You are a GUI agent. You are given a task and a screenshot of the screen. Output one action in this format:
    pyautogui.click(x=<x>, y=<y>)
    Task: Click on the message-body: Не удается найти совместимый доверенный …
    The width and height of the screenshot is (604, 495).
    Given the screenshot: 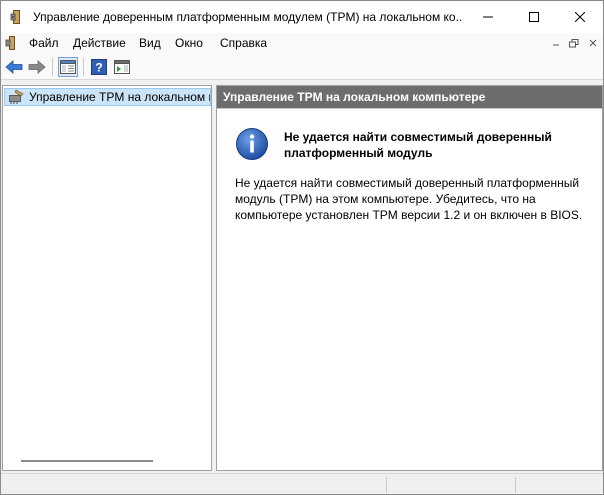 What is the action you would take?
    pyautogui.click(x=409, y=199)
    